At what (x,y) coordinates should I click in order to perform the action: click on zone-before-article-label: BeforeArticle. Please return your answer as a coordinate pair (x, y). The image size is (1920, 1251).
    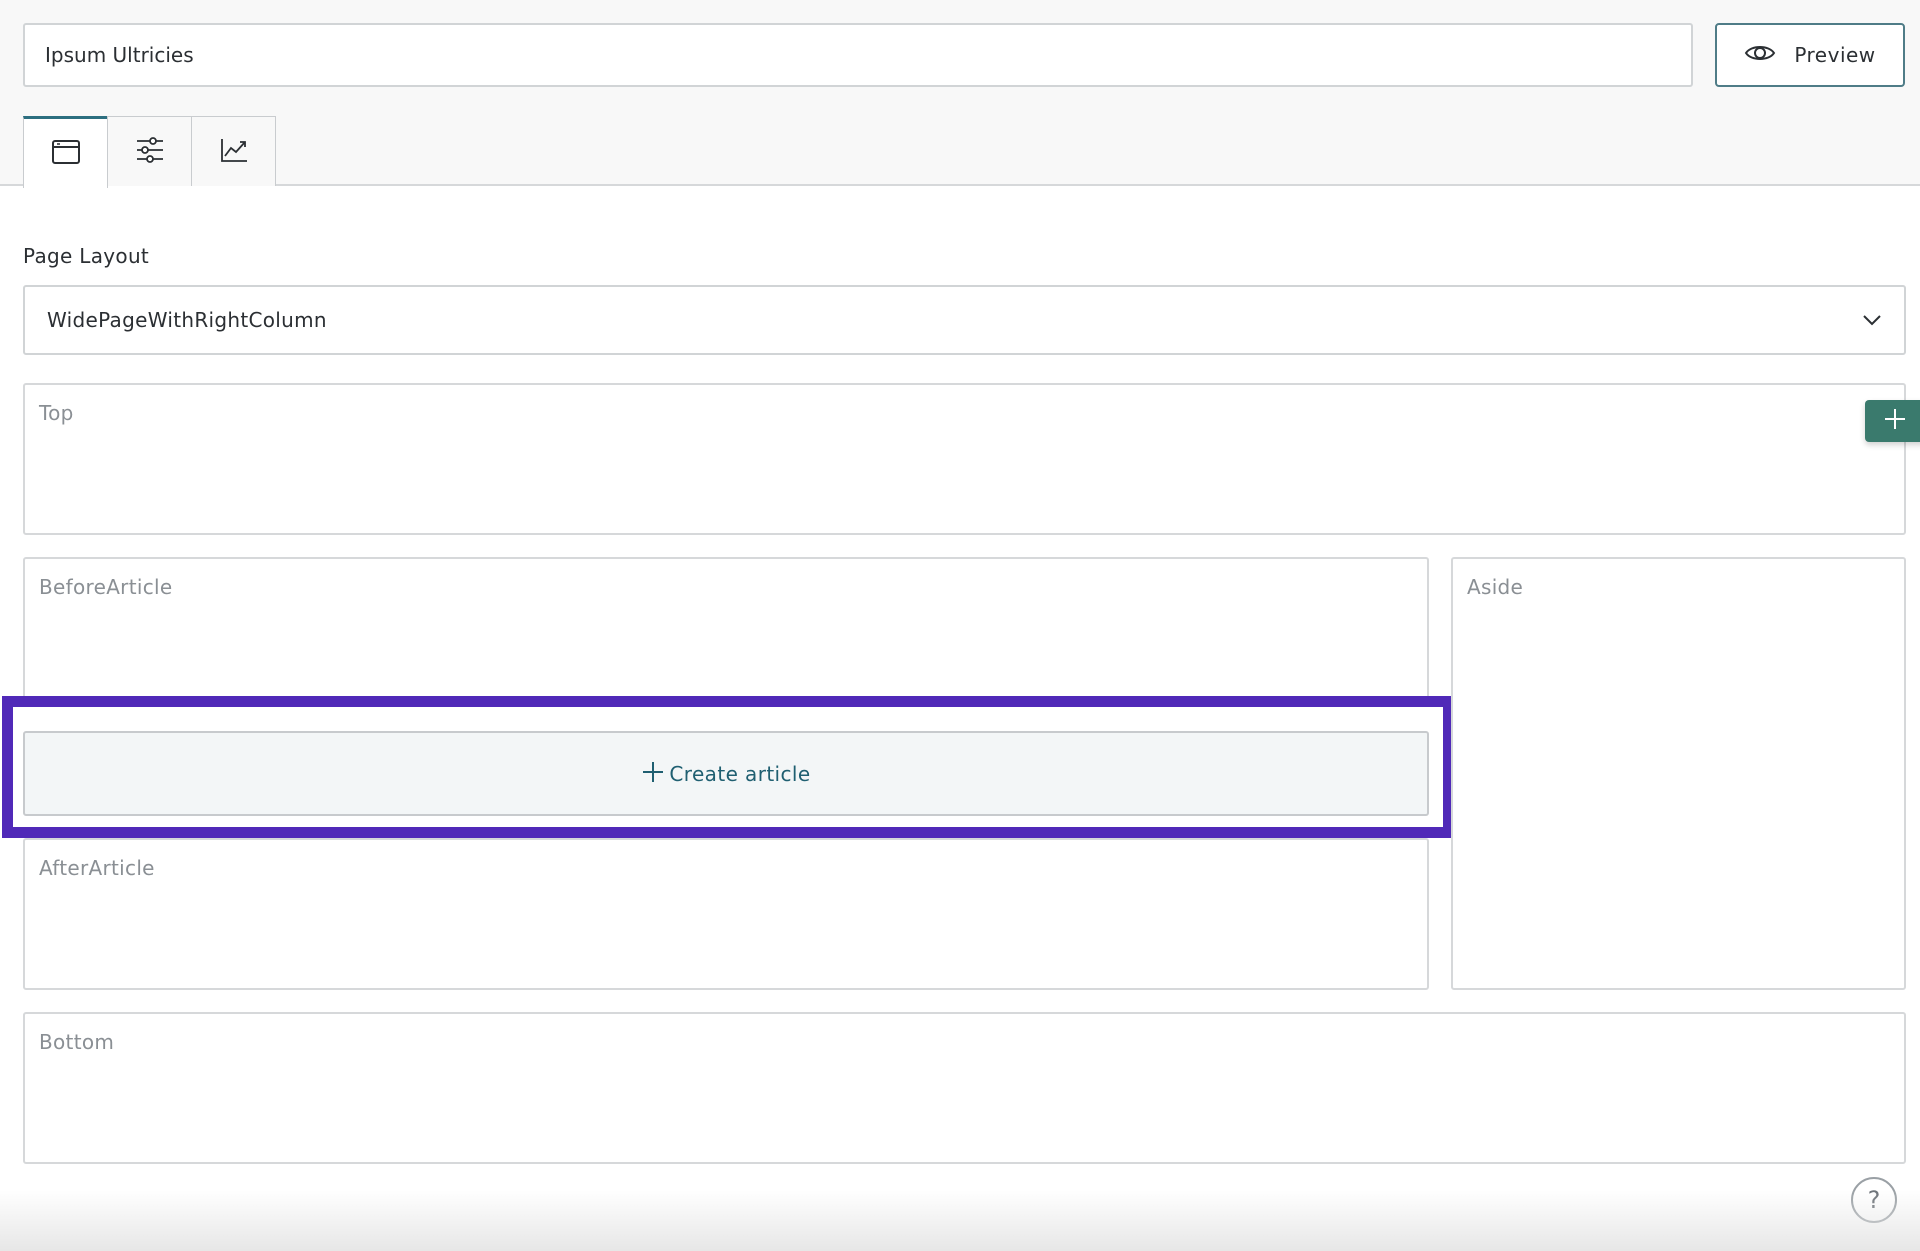
    Looking at the image, I should click on (106, 587).